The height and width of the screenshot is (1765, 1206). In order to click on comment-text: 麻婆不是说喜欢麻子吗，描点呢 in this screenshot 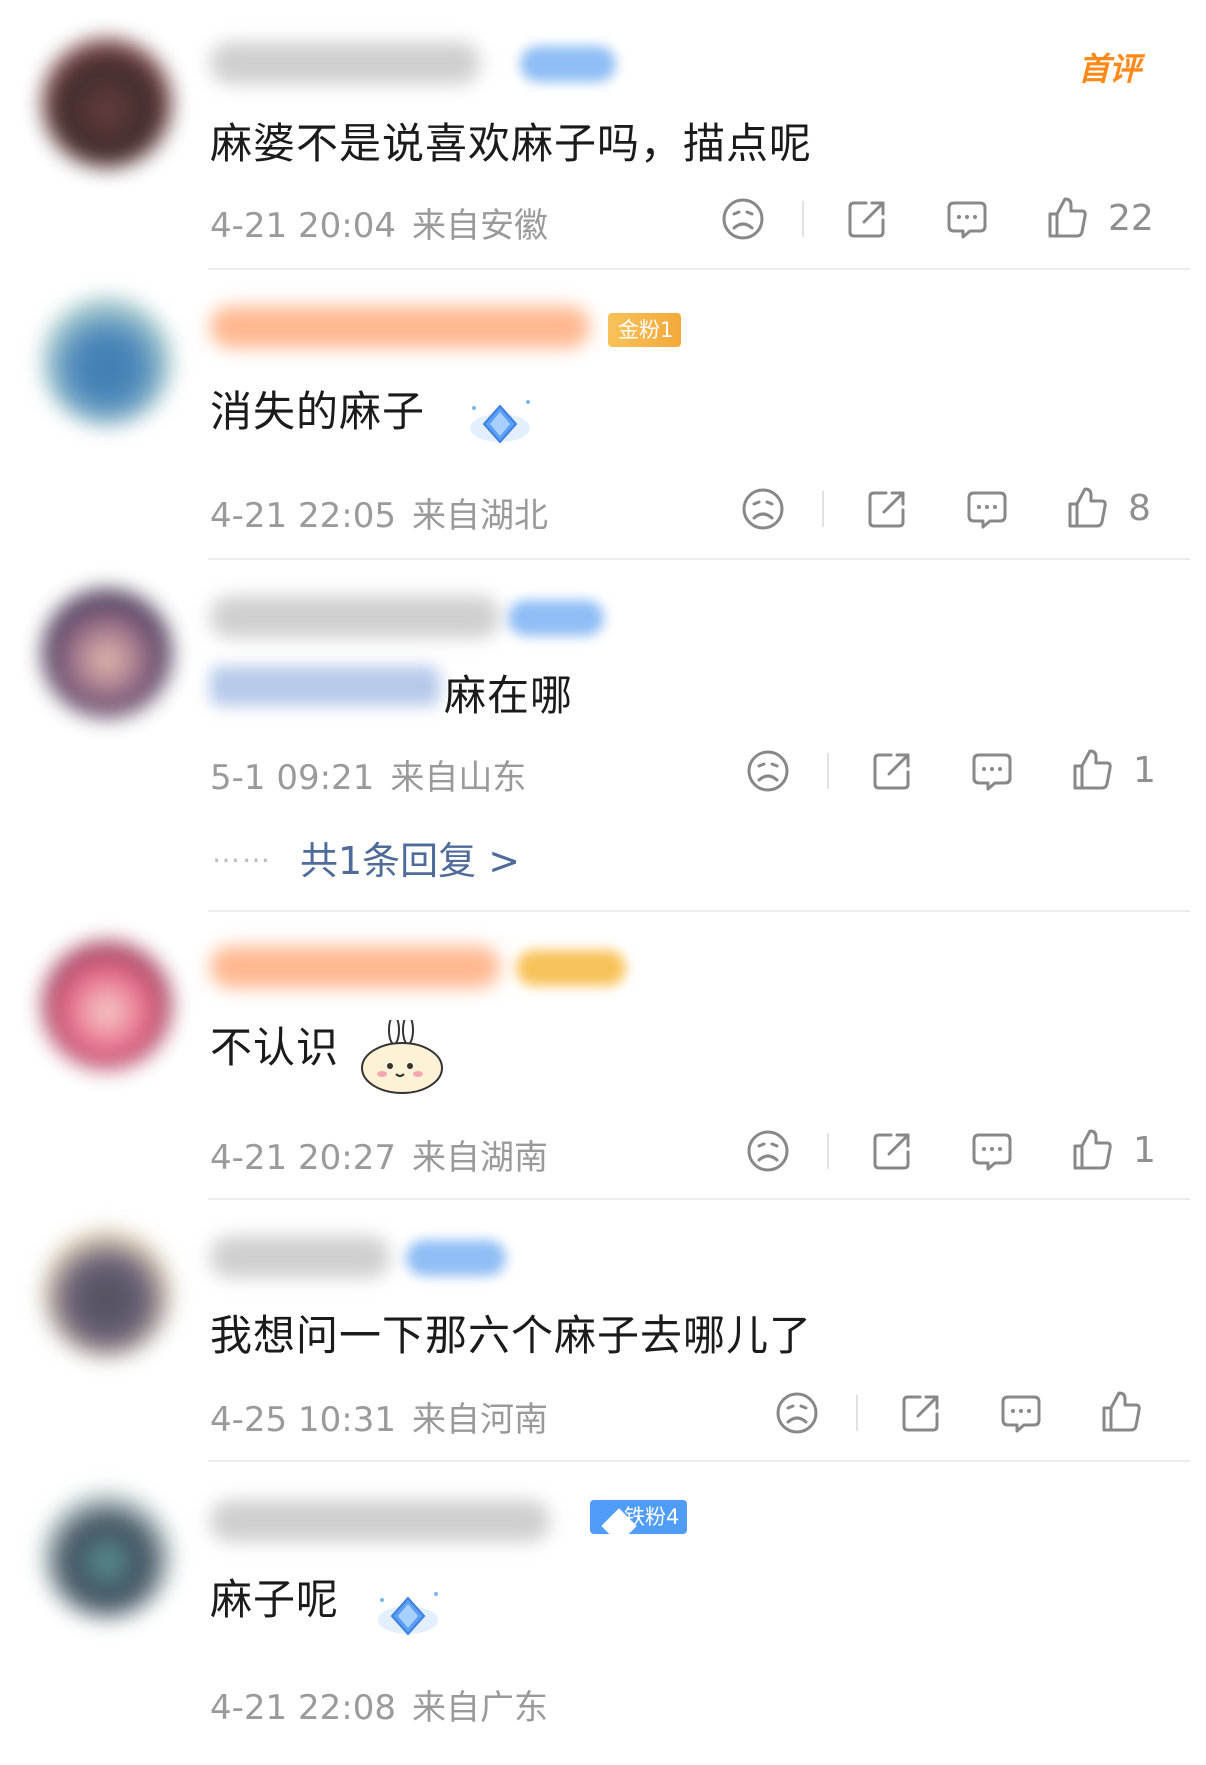, I will do `click(511, 143)`.